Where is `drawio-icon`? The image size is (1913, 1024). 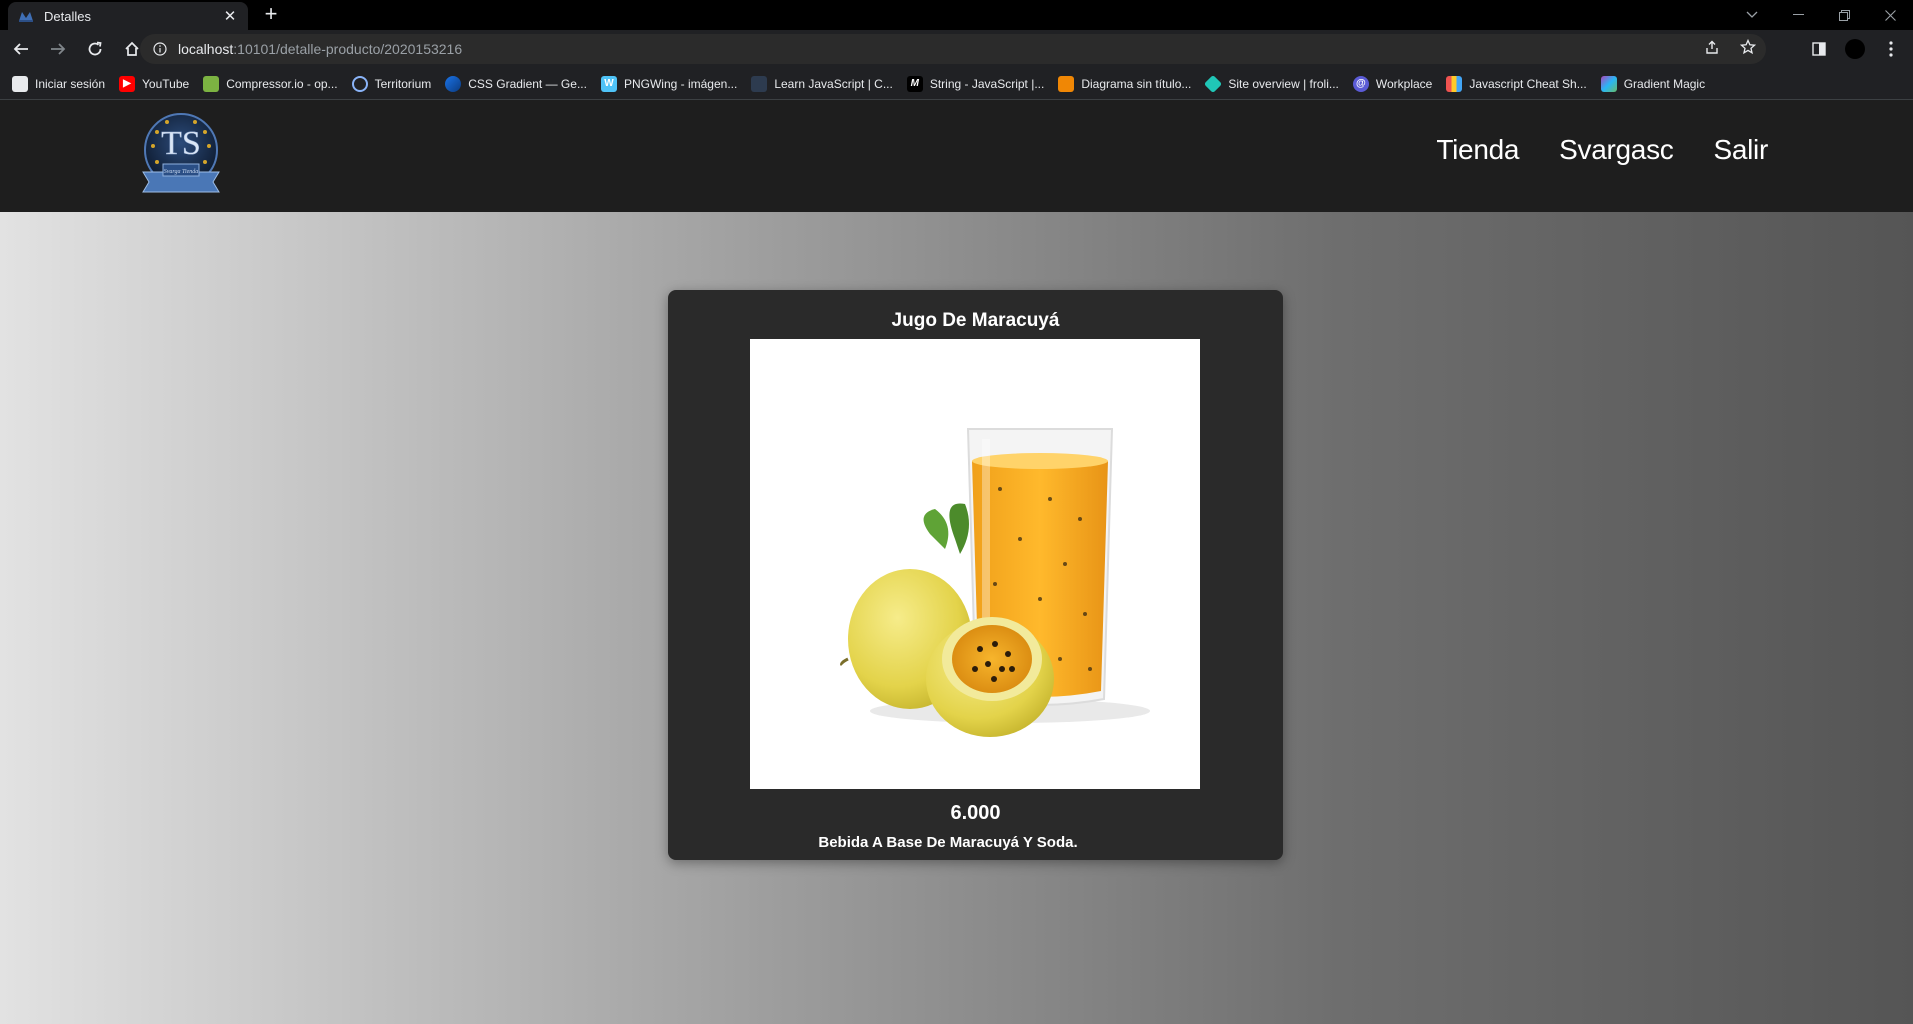 drawio-icon is located at coordinates (1066, 83).